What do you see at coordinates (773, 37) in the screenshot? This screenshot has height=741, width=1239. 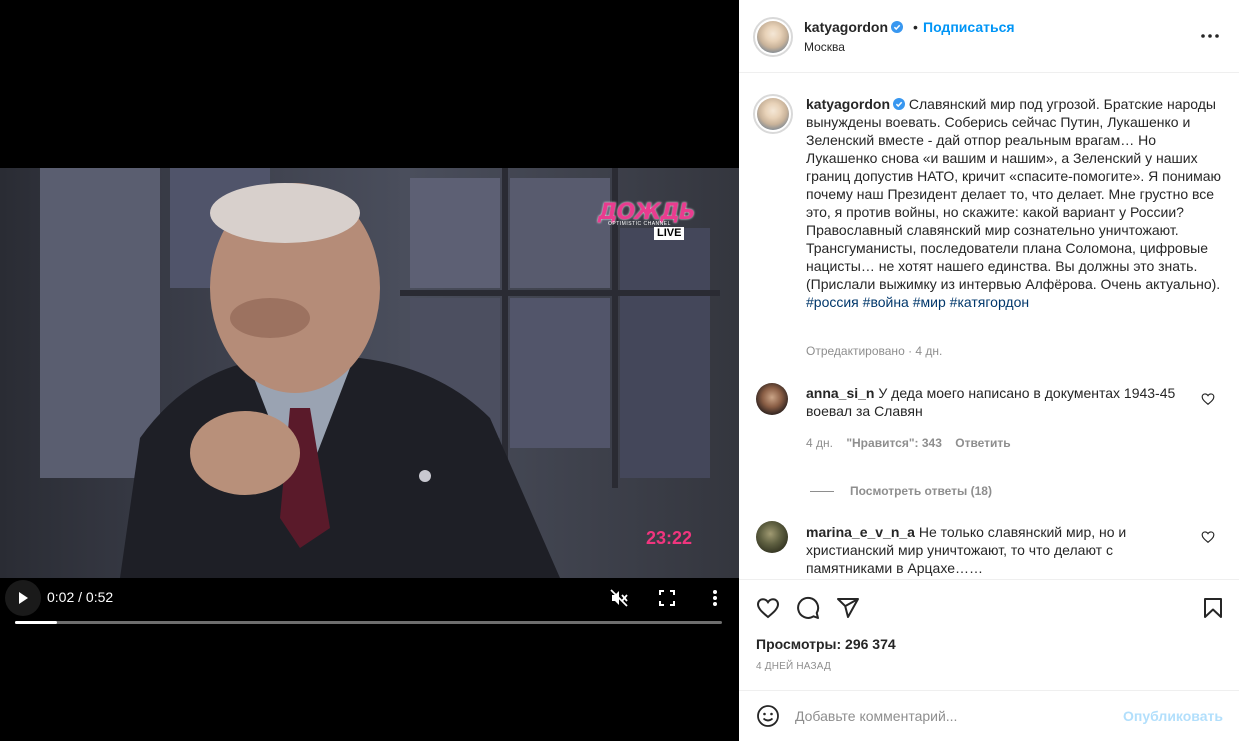 I see `author-avatar` at bounding box center [773, 37].